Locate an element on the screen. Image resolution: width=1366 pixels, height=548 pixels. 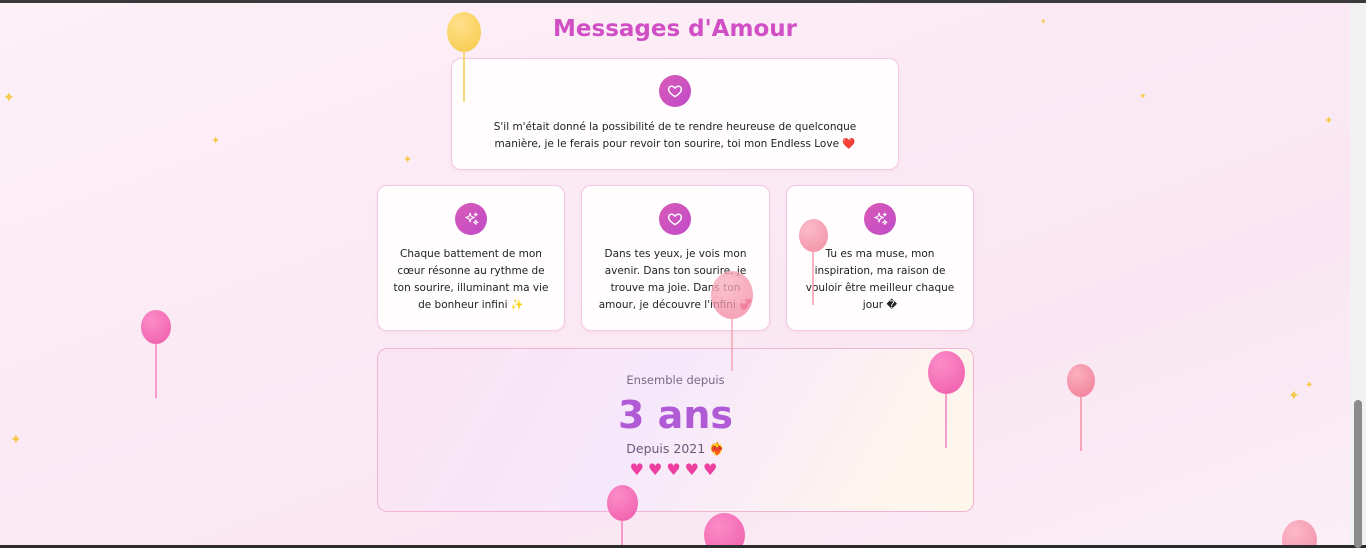
hearts-row: ♥♥♥♥♥ is located at coordinates (675, 469).